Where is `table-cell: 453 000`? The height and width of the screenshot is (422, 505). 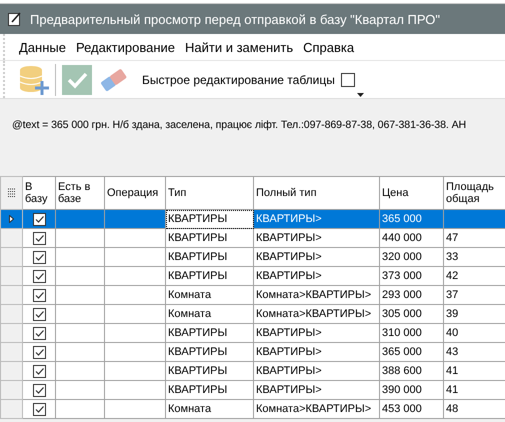
table-cell: 453 000 is located at coordinates (412, 409).